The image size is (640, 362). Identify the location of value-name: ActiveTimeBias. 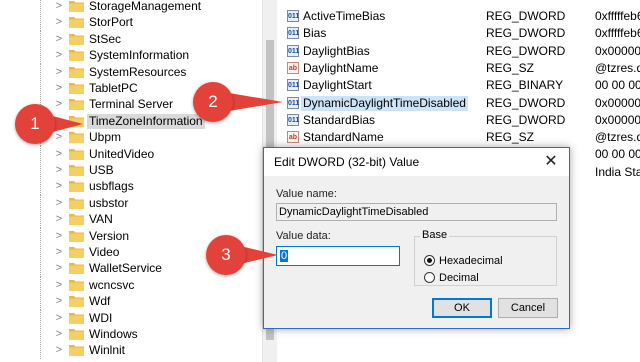
(344, 16).